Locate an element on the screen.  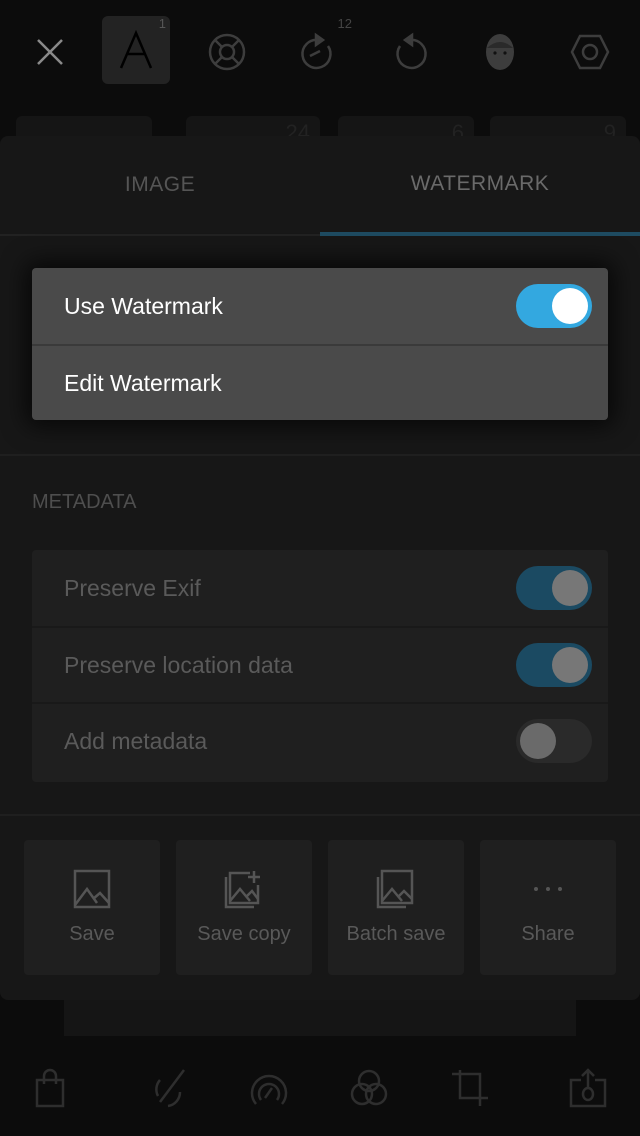
face-icon is located at coordinates (500, 52).